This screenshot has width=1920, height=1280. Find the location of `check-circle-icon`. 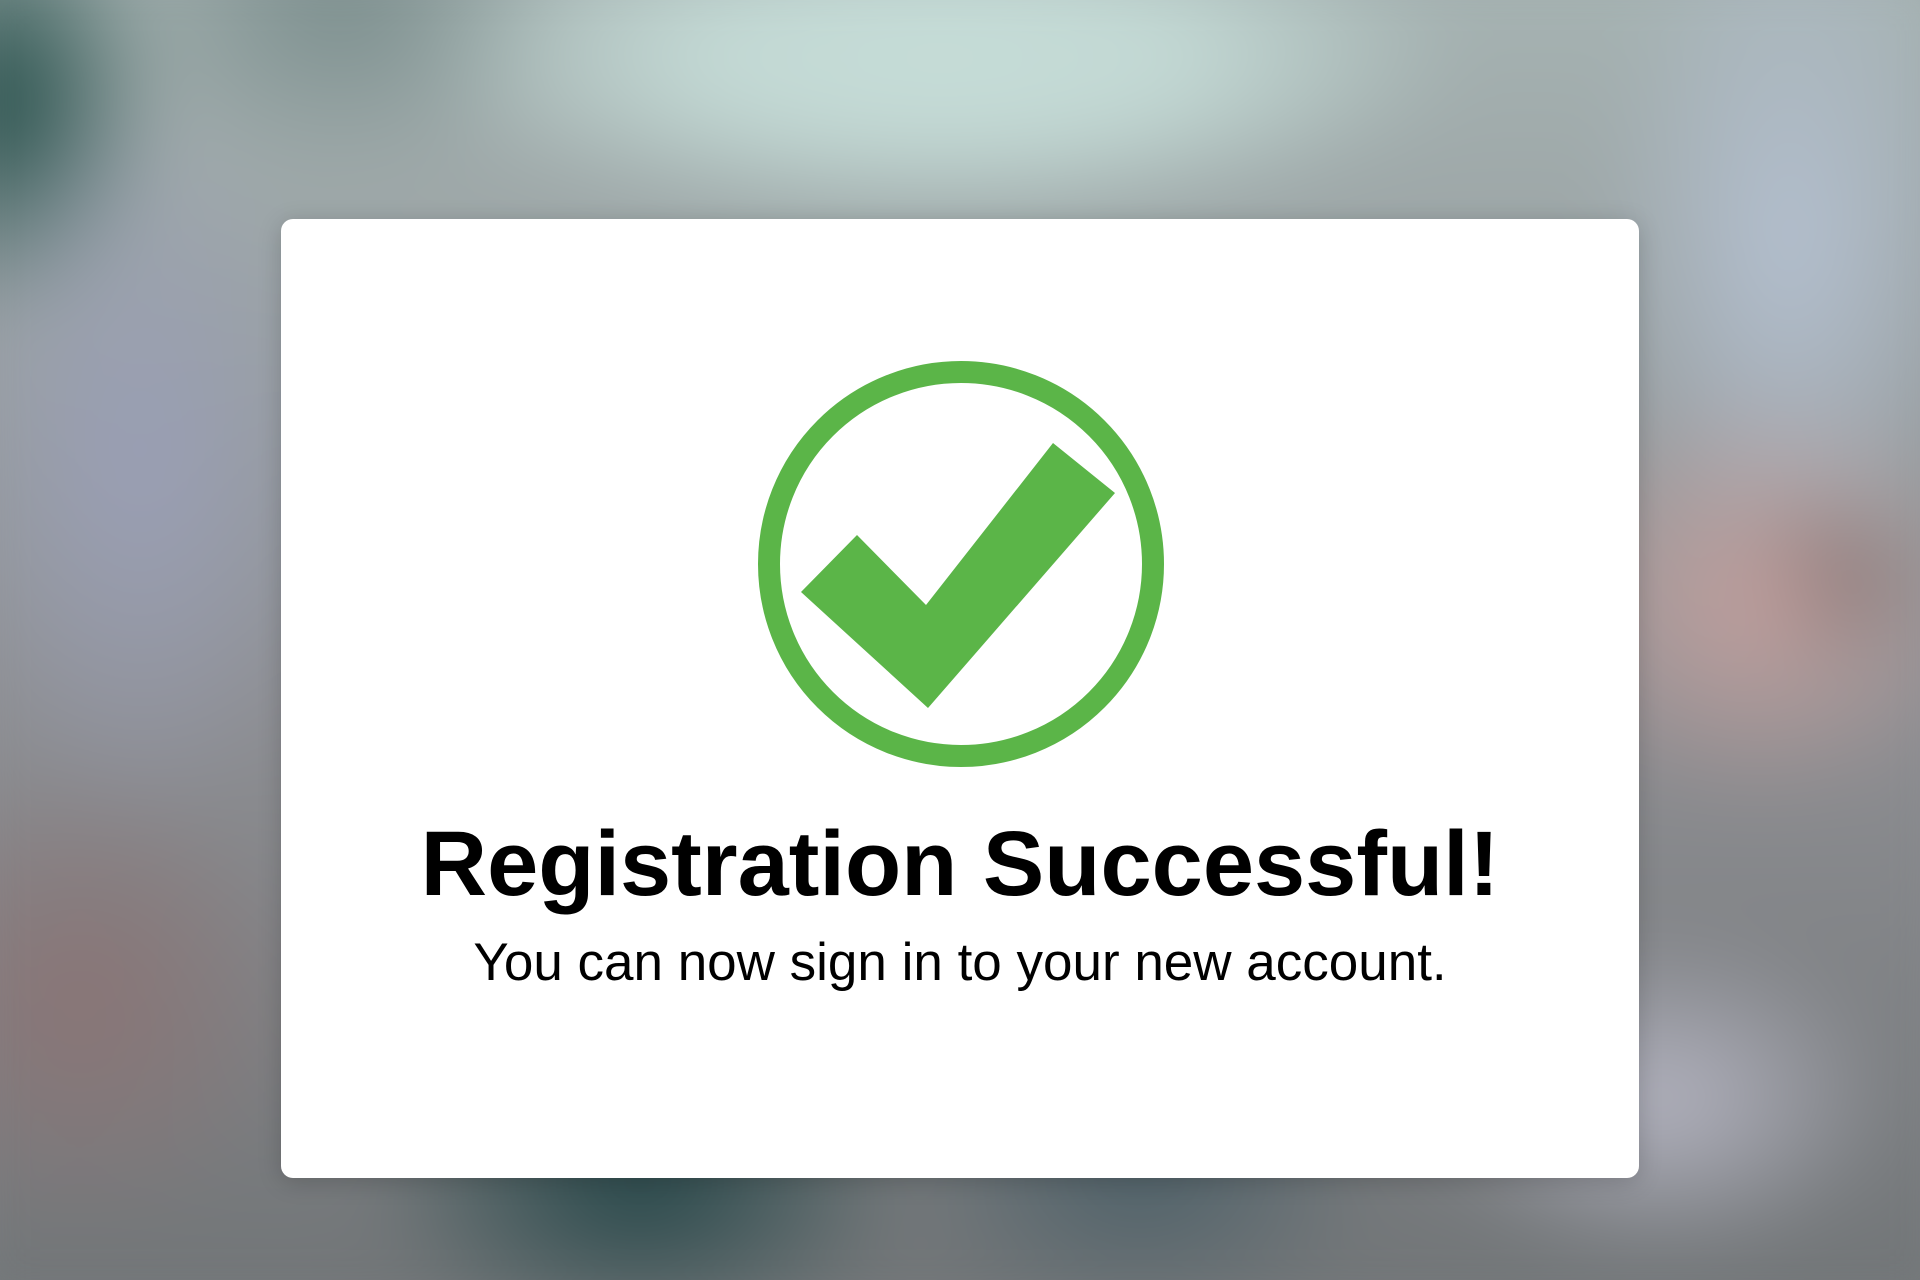

check-circle-icon is located at coordinates (961, 564).